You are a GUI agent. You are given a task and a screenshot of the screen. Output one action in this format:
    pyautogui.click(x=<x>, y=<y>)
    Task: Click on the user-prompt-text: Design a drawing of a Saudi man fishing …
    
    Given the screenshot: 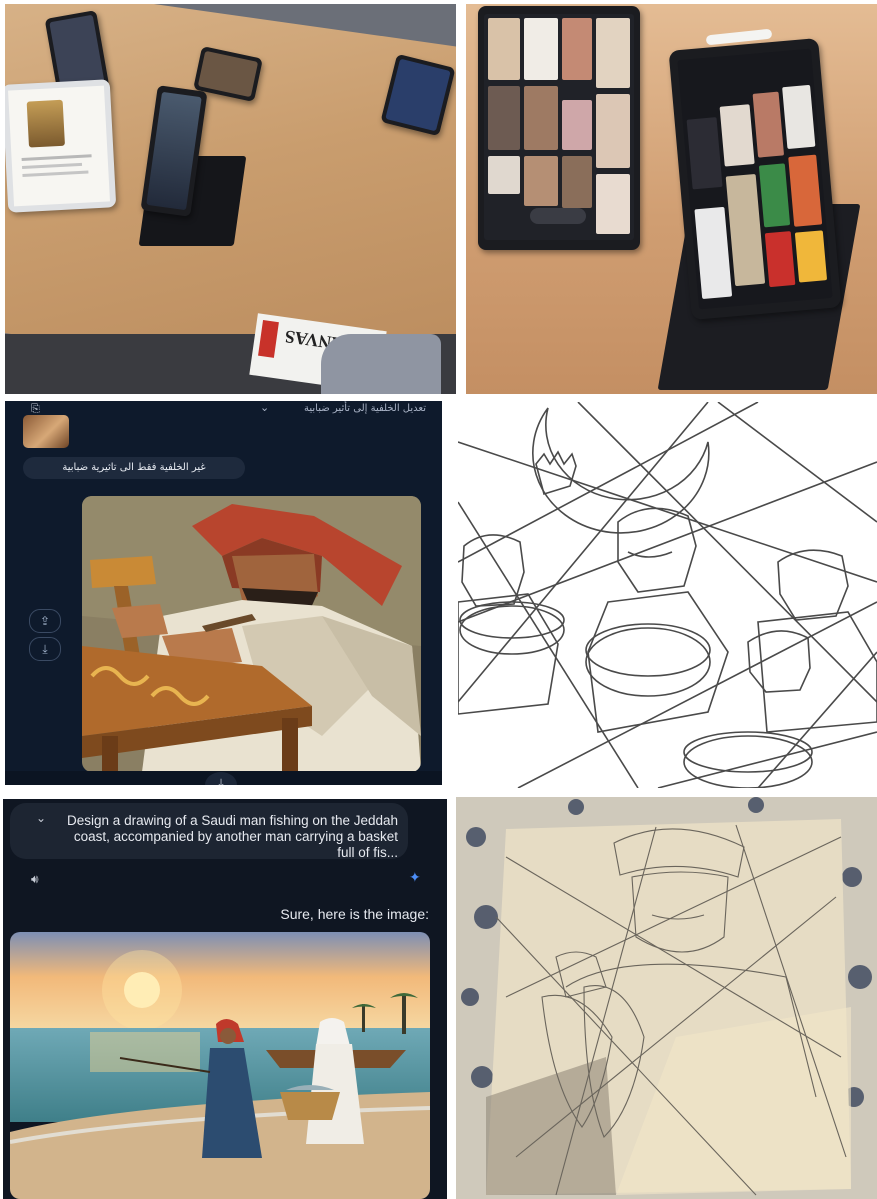 What is the action you would take?
    pyautogui.click(x=232, y=836)
    